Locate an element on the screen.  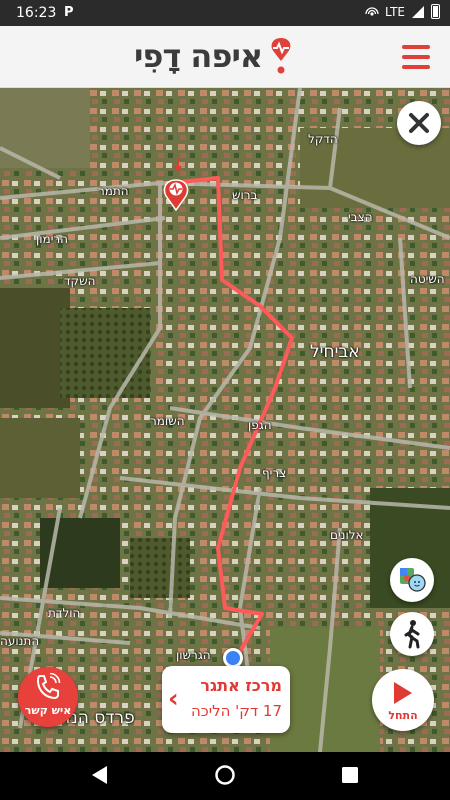
close-button is located at coordinates (419, 123).